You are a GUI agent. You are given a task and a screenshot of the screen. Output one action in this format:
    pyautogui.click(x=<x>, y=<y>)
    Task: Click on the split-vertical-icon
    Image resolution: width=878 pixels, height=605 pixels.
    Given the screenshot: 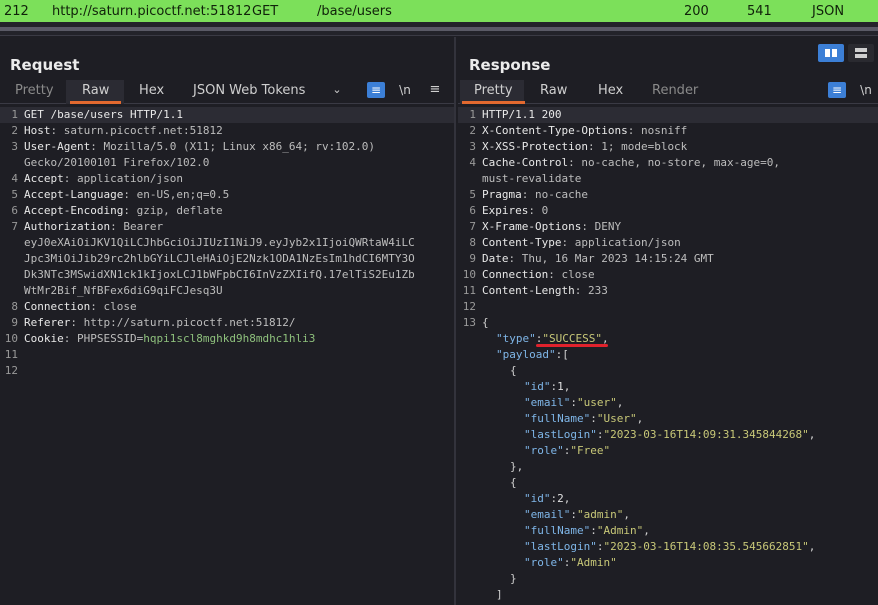 What is the action you would take?
    pyautogui.click(x=861, y=53)
    